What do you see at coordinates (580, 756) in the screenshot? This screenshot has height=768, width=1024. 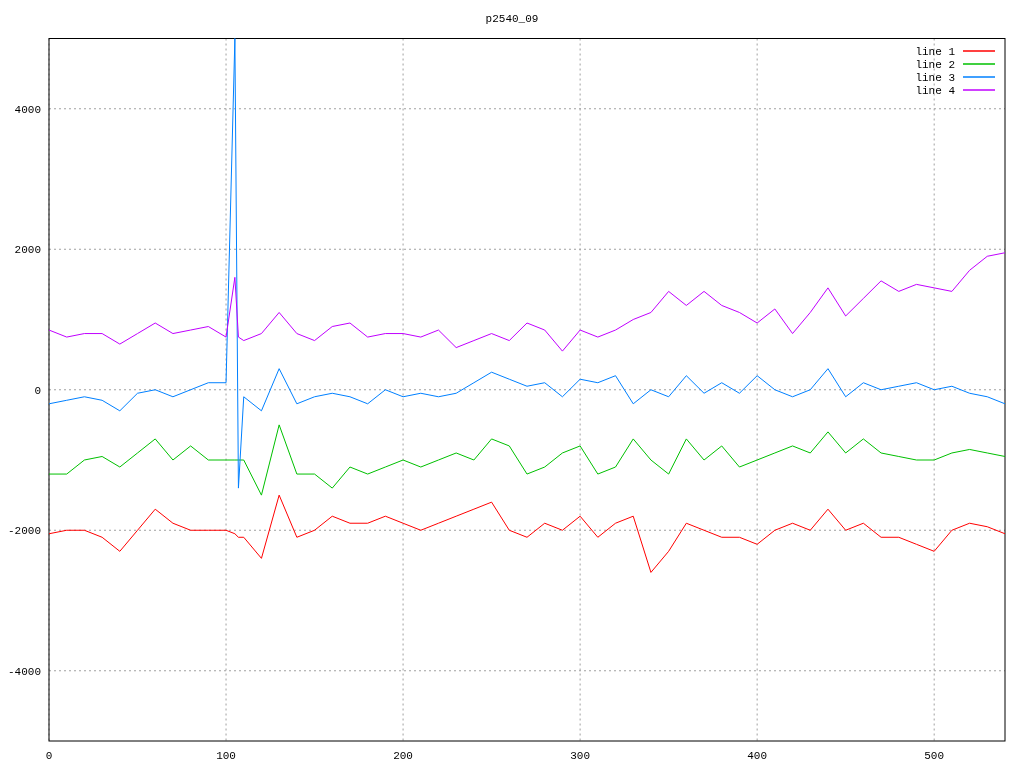 I see `x-tick-label: 300` at bounding box center [580, 756].